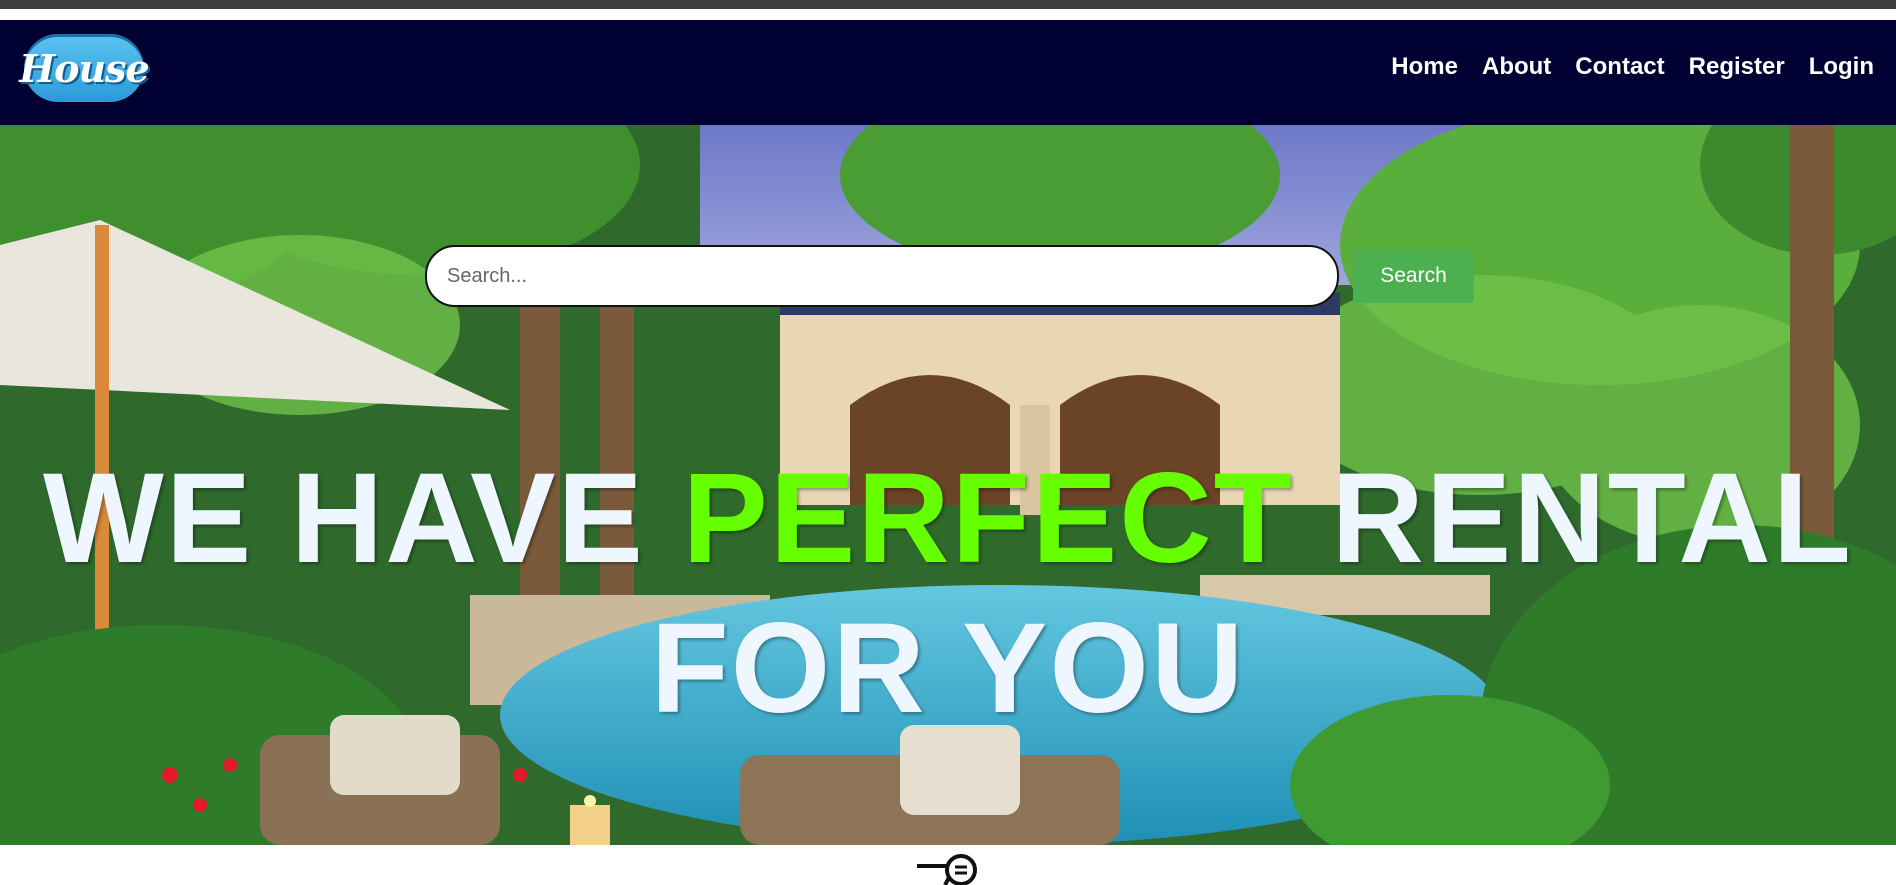  What do you see at coordinates (344, 518) in the screenshot?
I see `headline-we-have: WE HAVE` at bounding box center [344, 518].